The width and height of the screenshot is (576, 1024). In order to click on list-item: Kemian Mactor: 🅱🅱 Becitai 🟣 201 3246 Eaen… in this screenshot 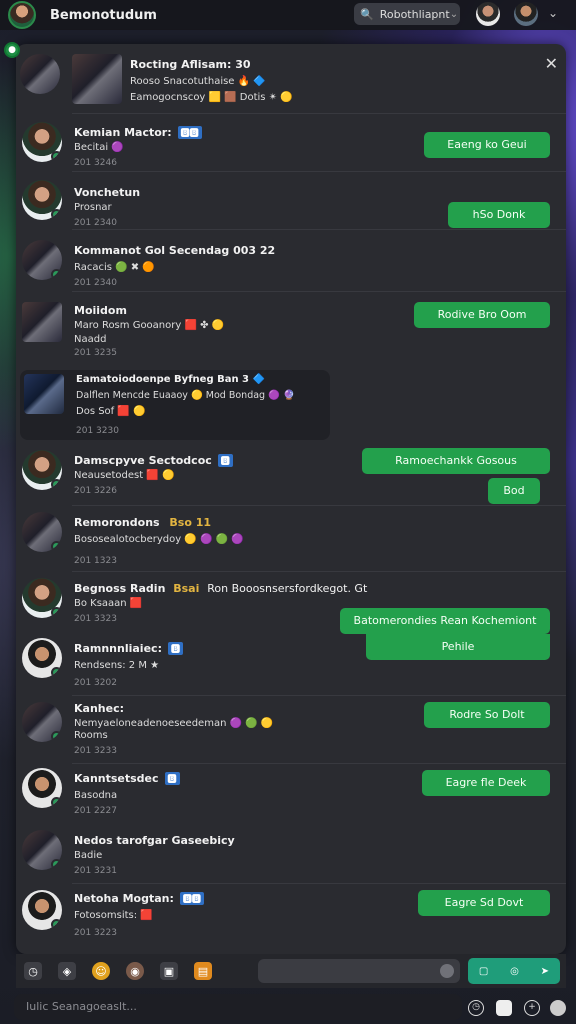, I will do `click(291, 143)`.